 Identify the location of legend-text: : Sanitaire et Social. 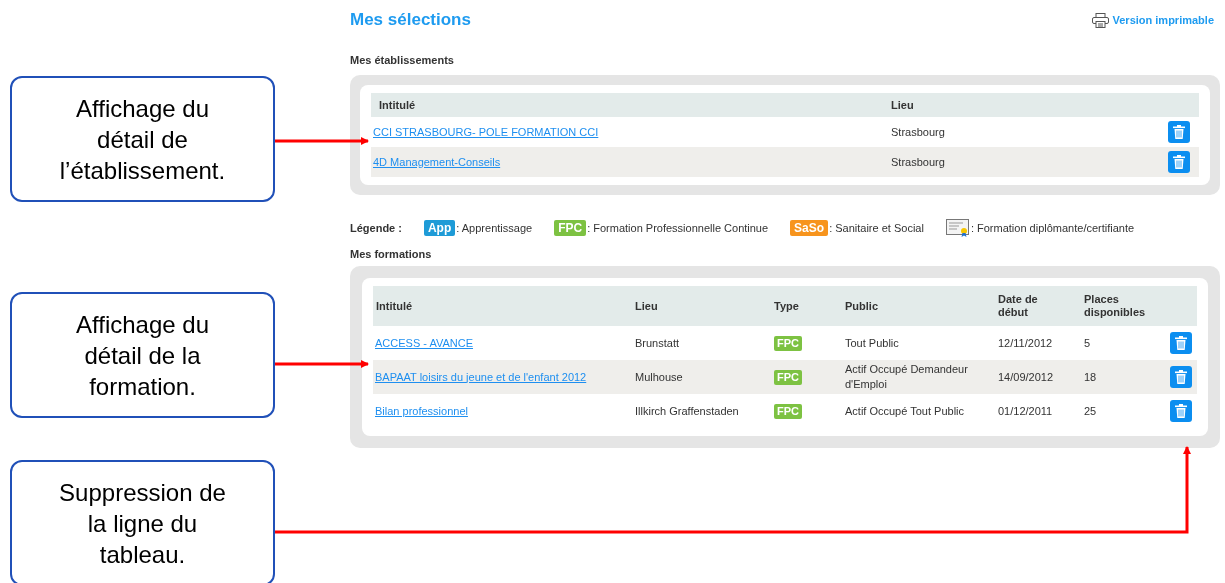
(876, 228).